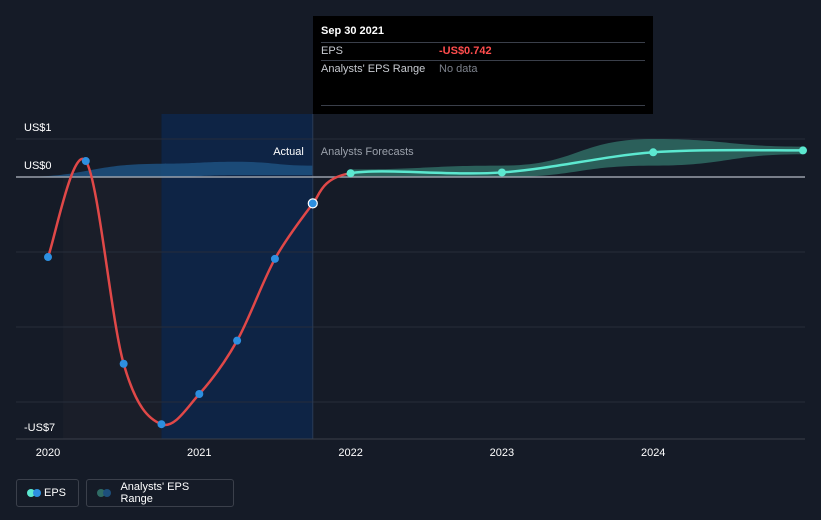  Describe the element at coordinates (199, 453) in the screenshot. I see `x-tick-label: 2021` at that location.